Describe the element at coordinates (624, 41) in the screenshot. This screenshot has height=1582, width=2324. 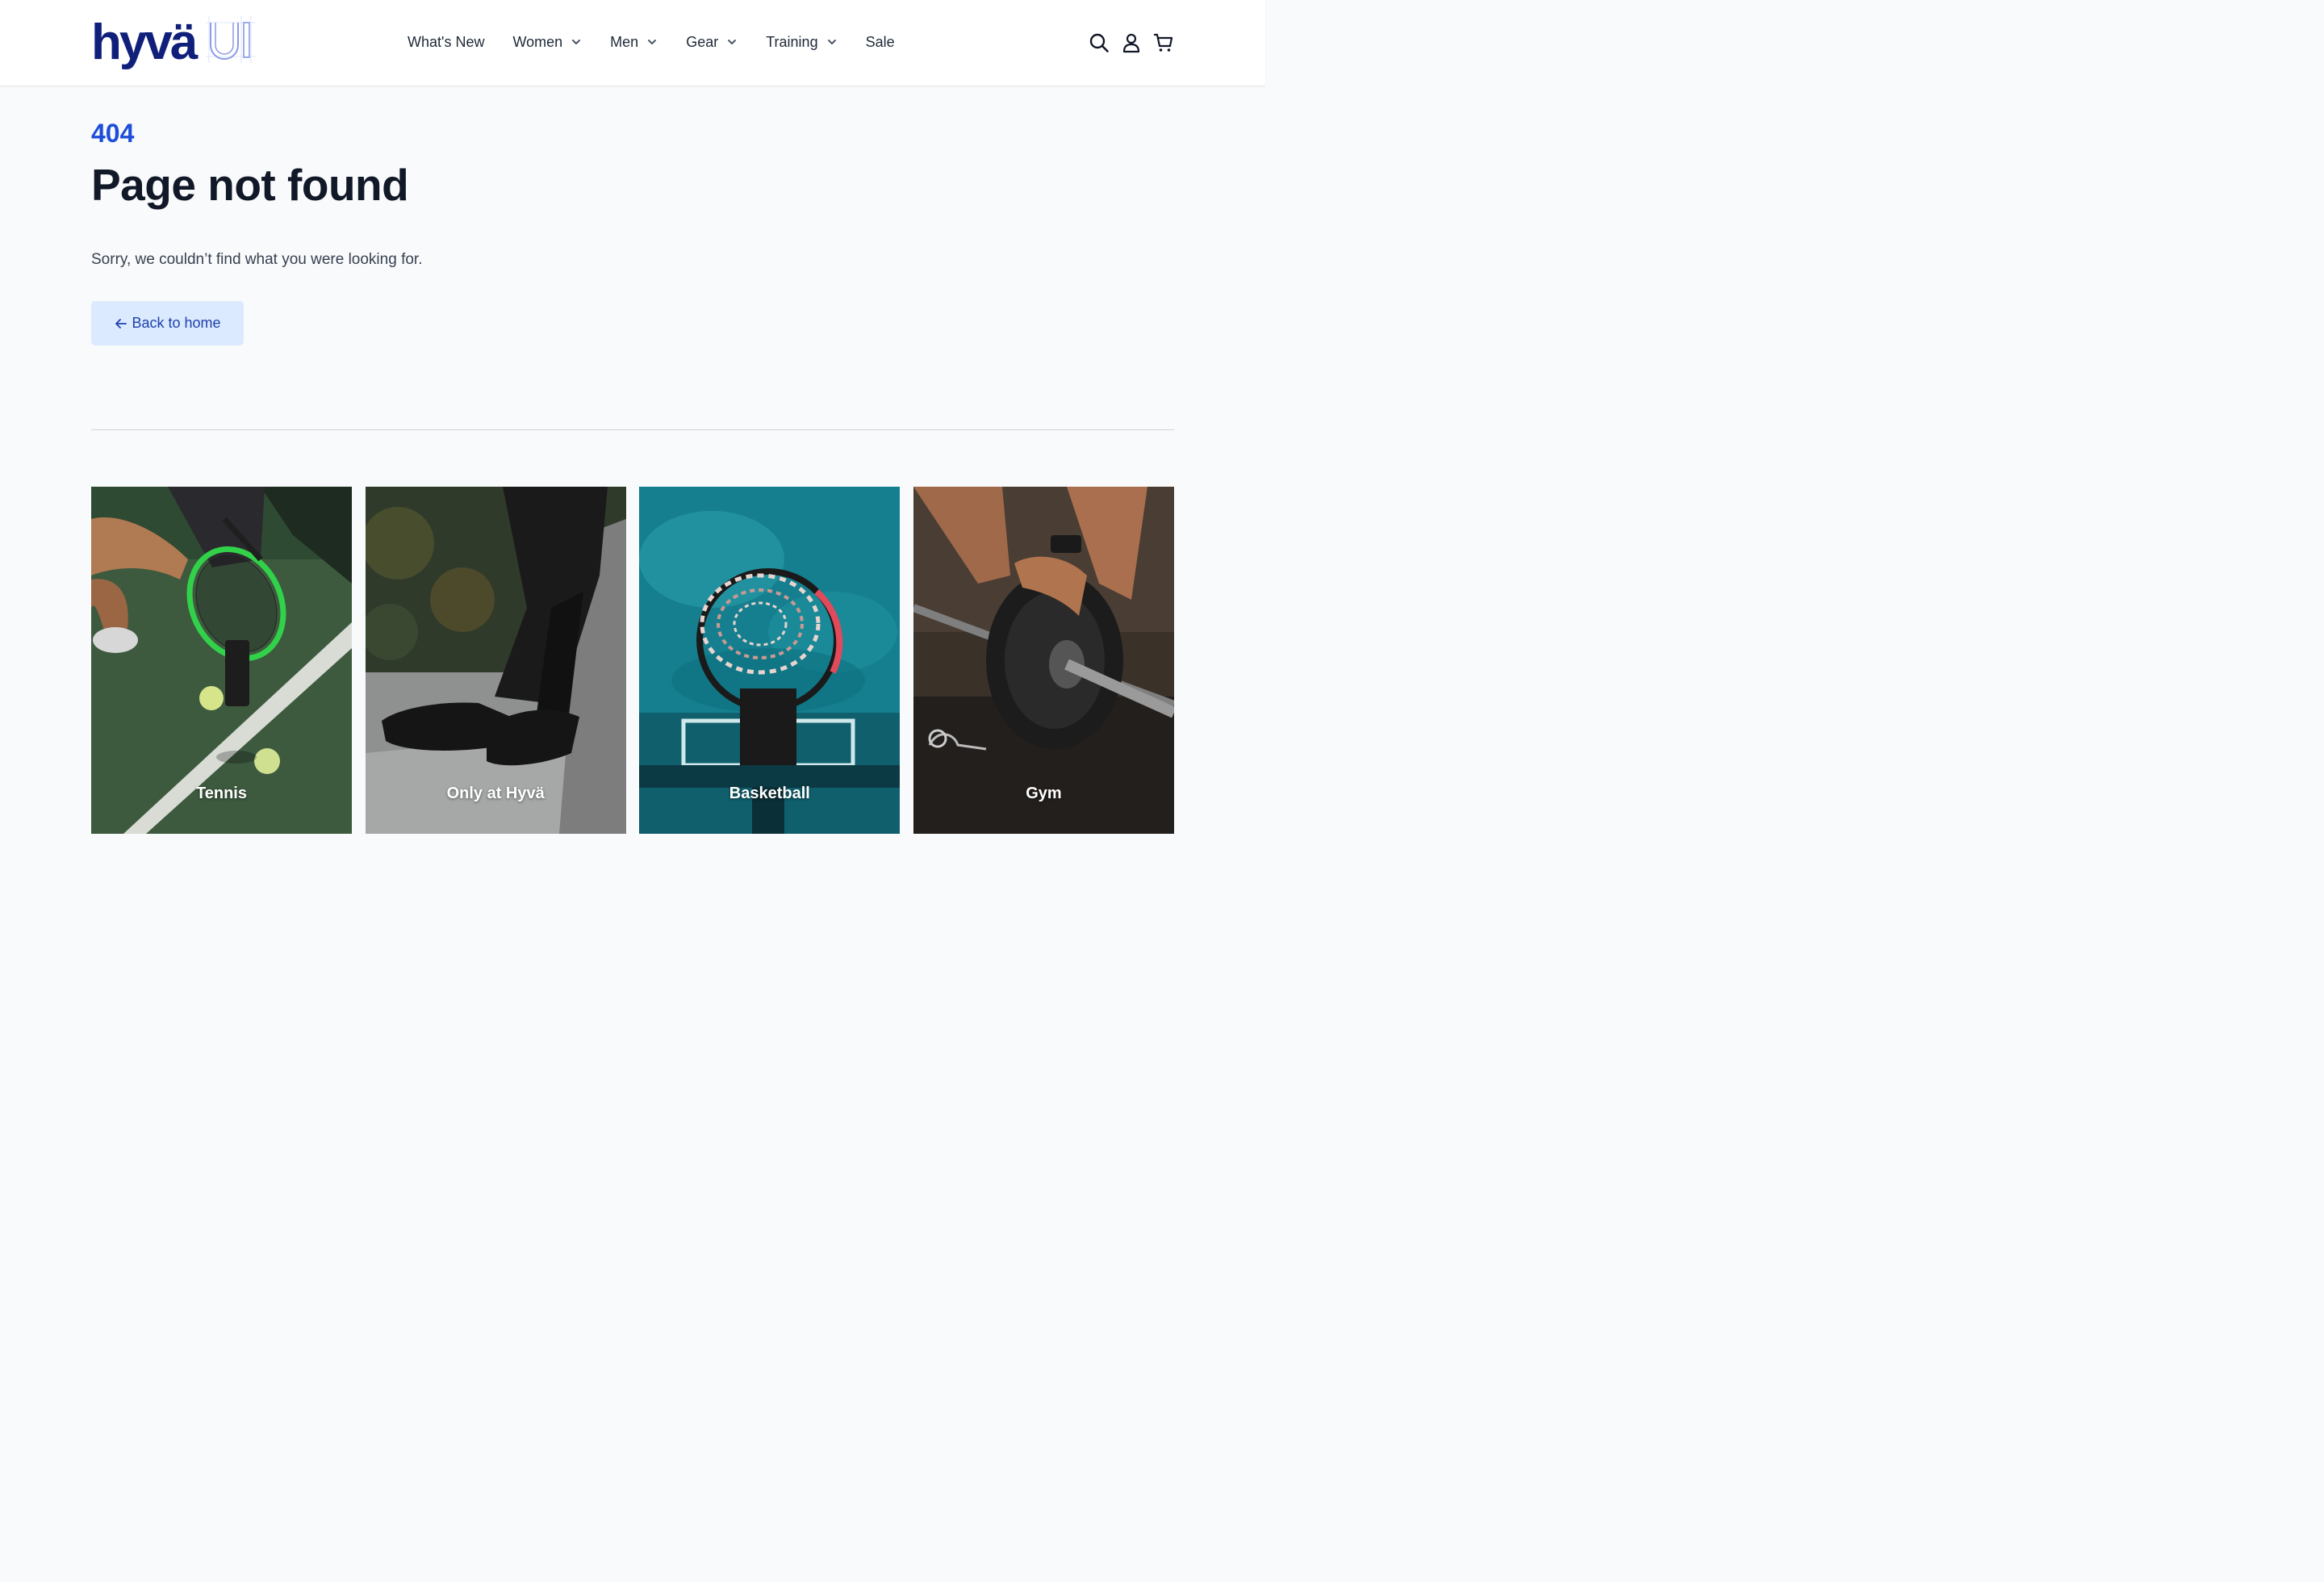
I see `nav-item-label: Men` at that location.